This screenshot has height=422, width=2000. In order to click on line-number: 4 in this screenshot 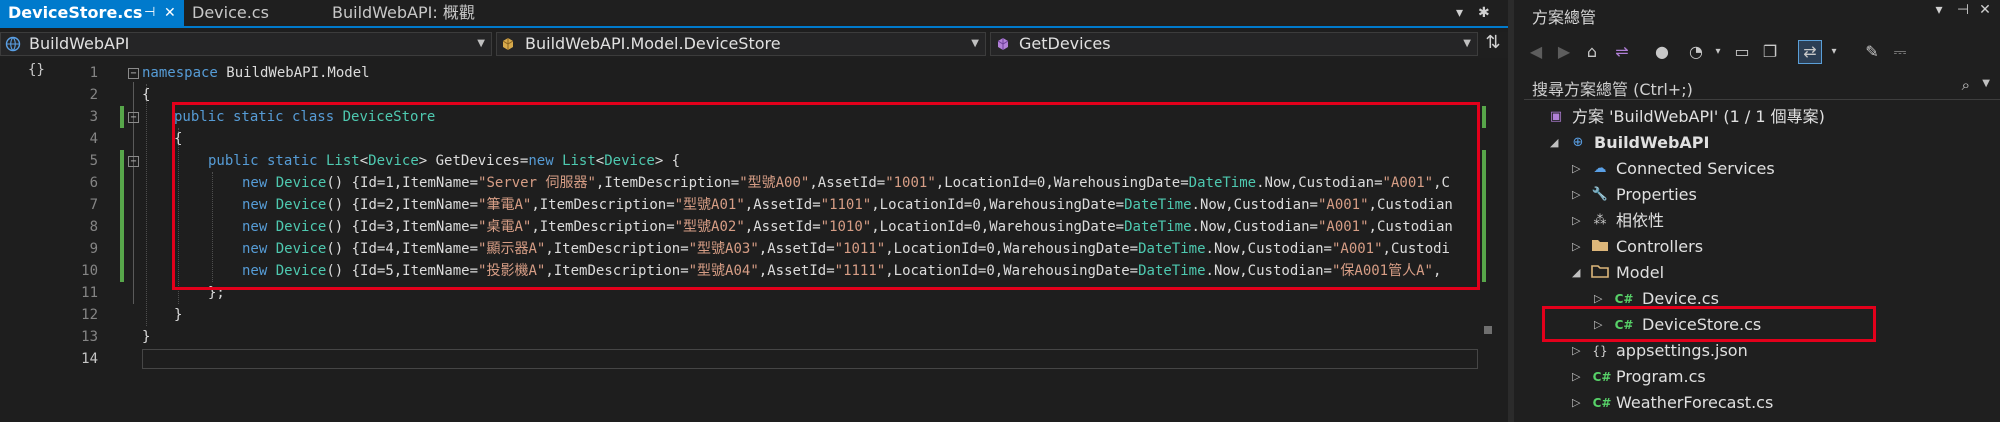, I will do `click(93, 139)`.